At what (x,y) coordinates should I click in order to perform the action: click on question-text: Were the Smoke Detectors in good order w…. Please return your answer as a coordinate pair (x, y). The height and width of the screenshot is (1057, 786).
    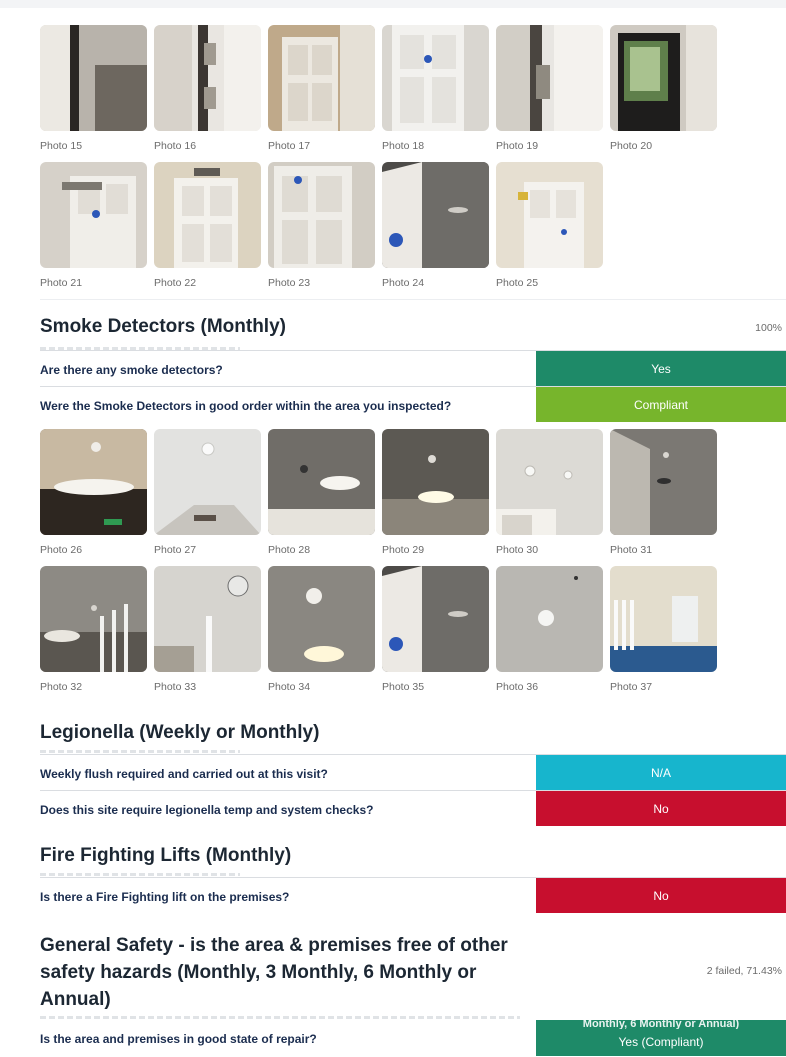
    Looking at the image, I should click on (246, 406).